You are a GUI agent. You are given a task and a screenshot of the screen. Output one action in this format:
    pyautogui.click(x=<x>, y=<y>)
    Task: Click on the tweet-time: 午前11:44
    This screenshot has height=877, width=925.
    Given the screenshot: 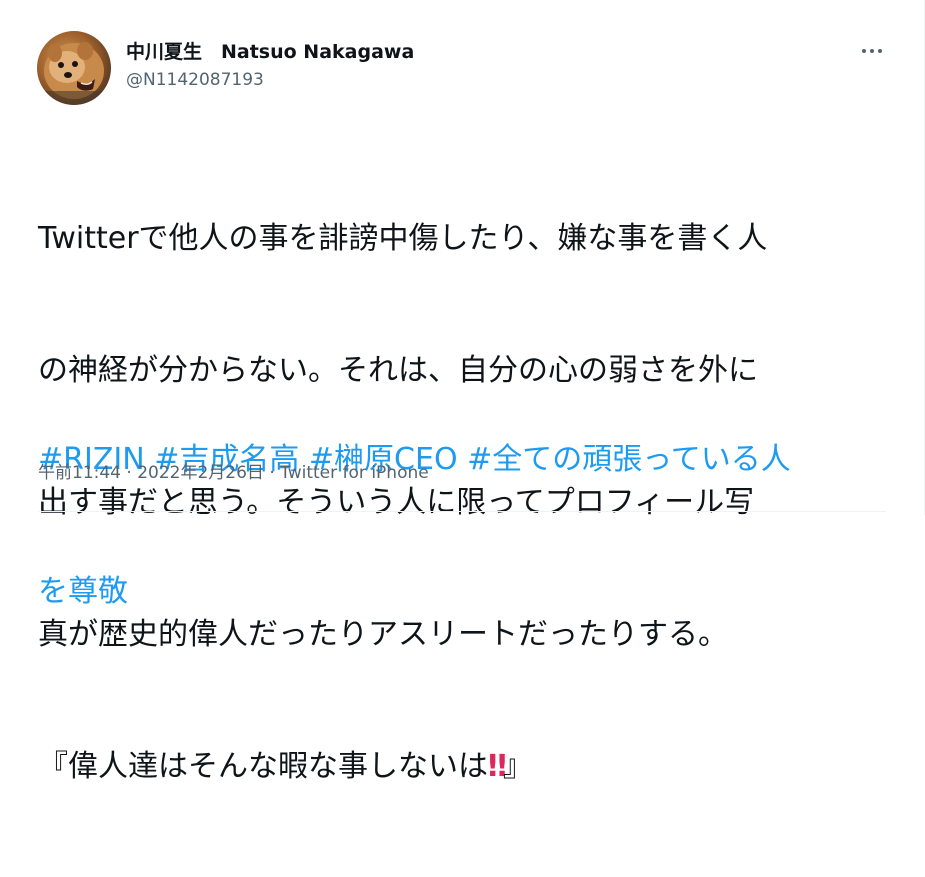 What is the action you would take?
    pyautogui.click(x=79, y=473)
    